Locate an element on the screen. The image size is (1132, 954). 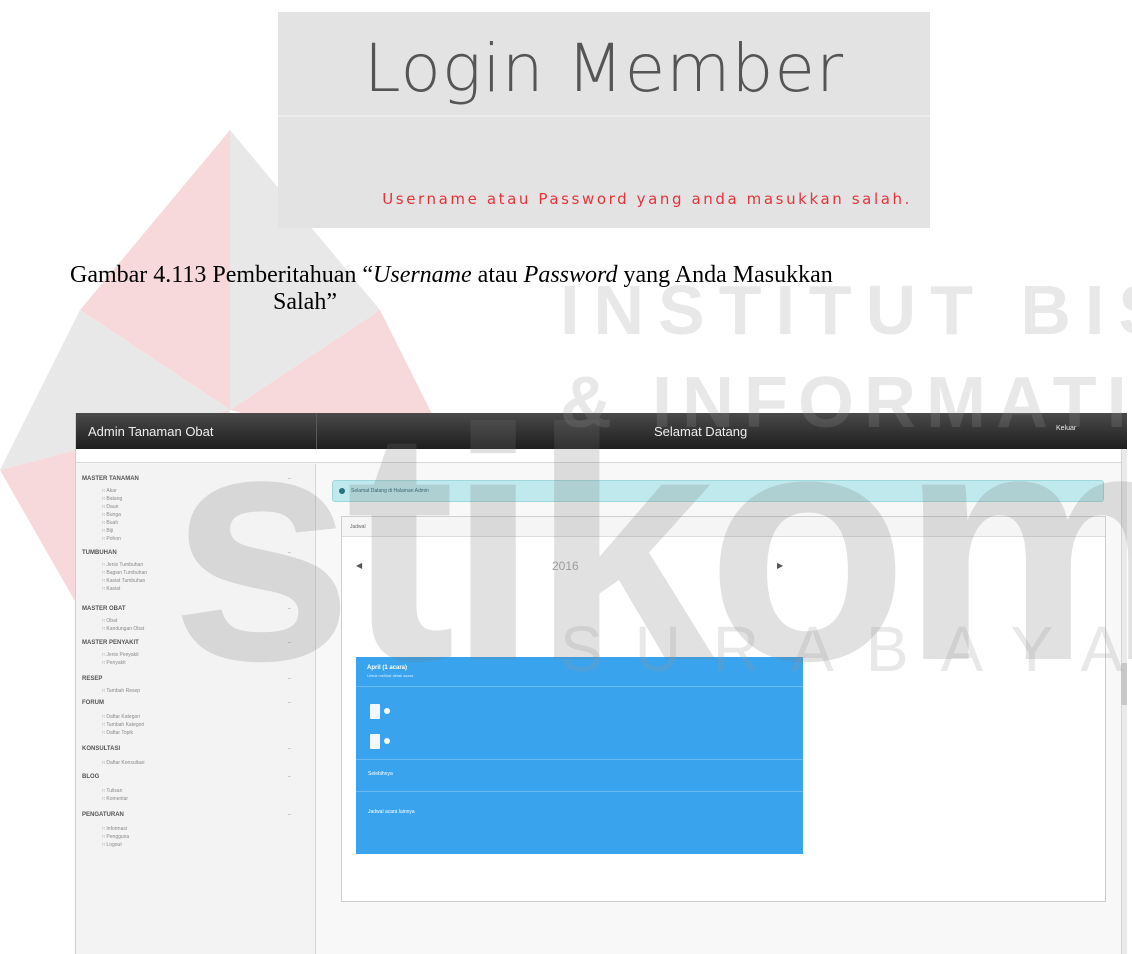
sidebar-section-pengaturan: PENGATURAN is located at coordinates (103, 815).